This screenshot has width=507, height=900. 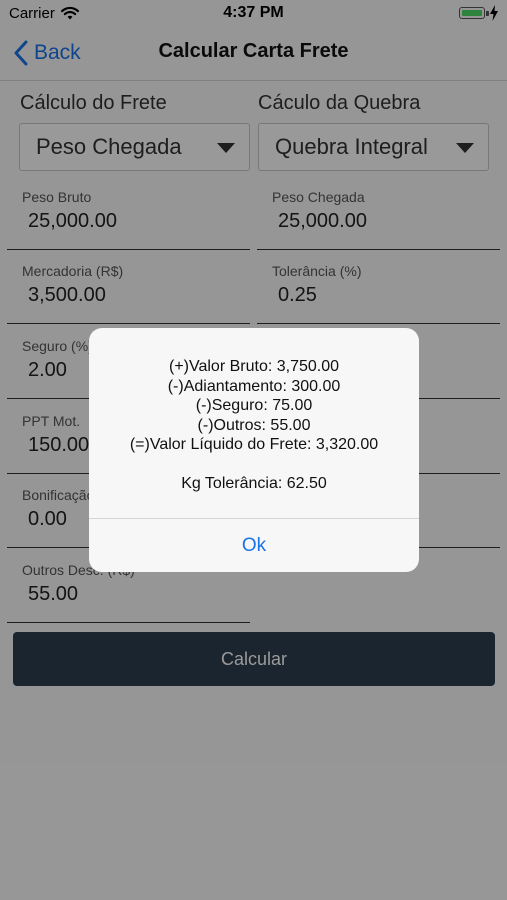 I want to click on valor-bruto-line: (+)Valor Bruto: 3,750.00, so click(x=254, y=366).